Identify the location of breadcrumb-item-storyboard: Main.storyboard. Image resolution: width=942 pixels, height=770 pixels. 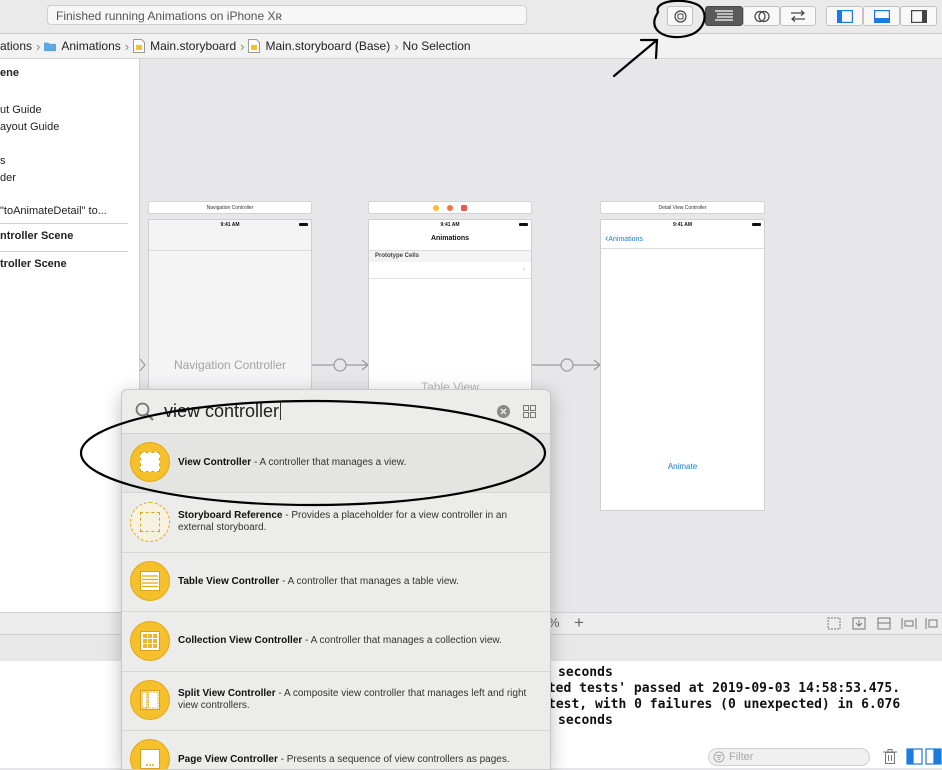
(184, 46).